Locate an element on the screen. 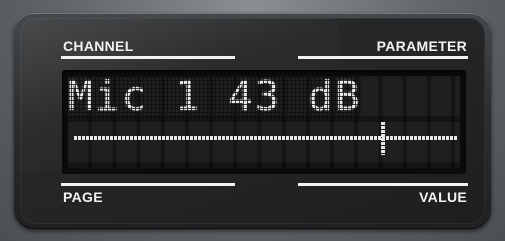  page-label: PAGE is located at coordinates (83, 197).